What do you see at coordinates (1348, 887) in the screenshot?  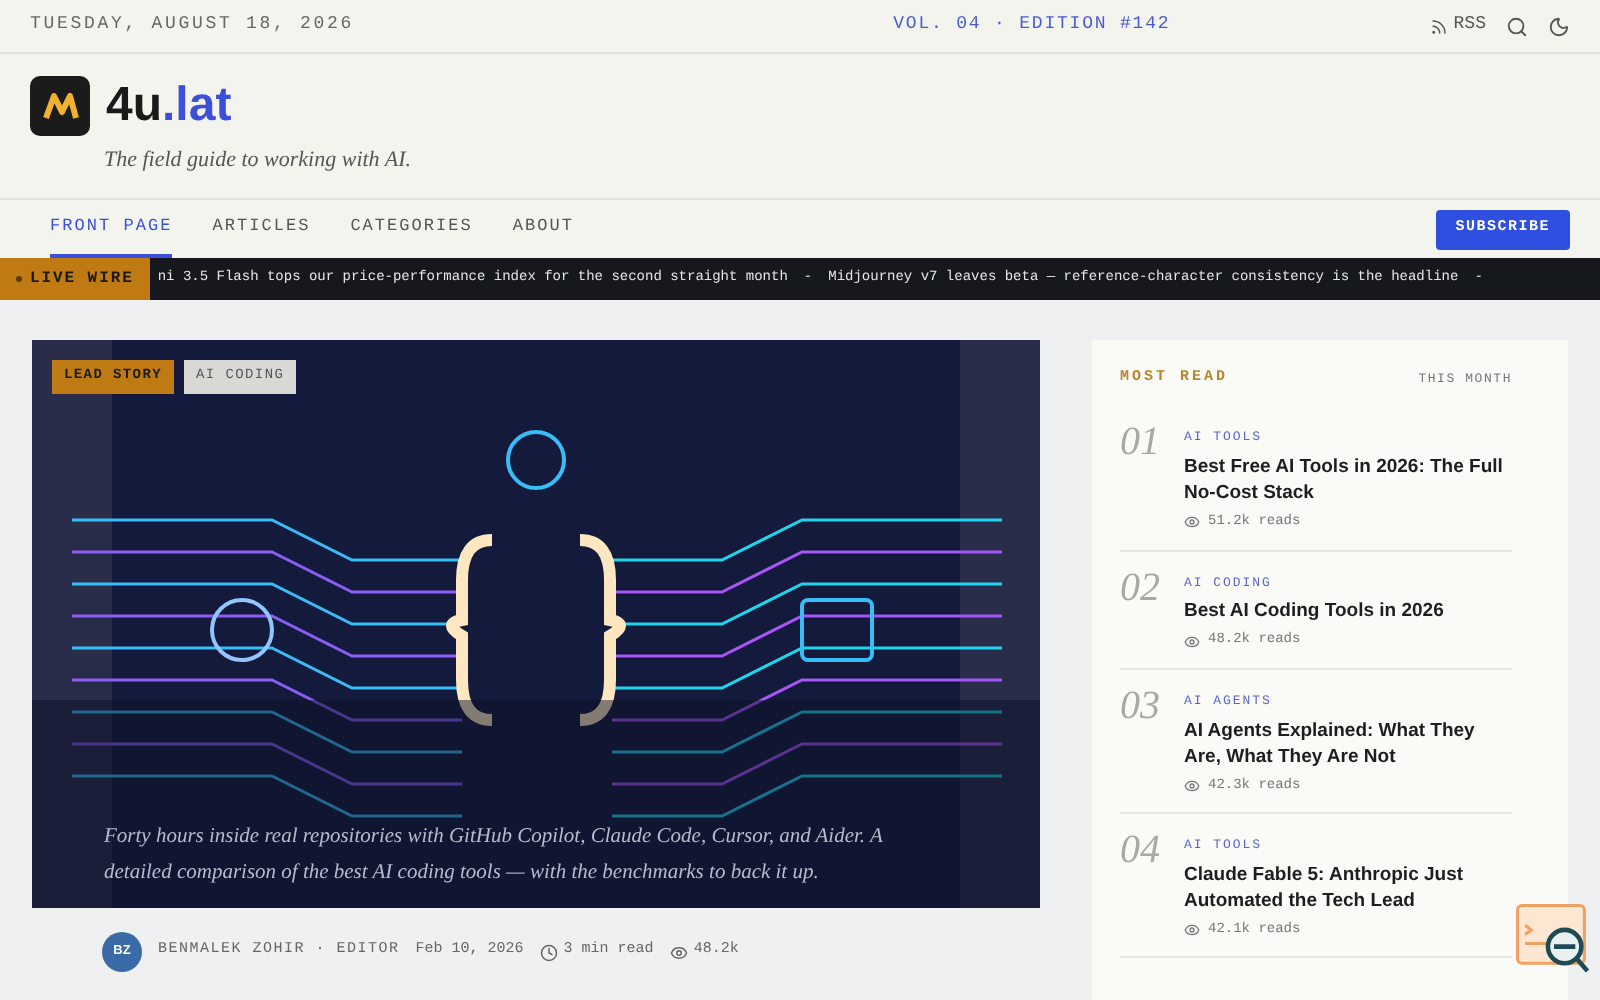 I see `article-title: Claude Fable 5: Anthropic Just Automated the Tech Lead` at bounding box center [1348, 887].